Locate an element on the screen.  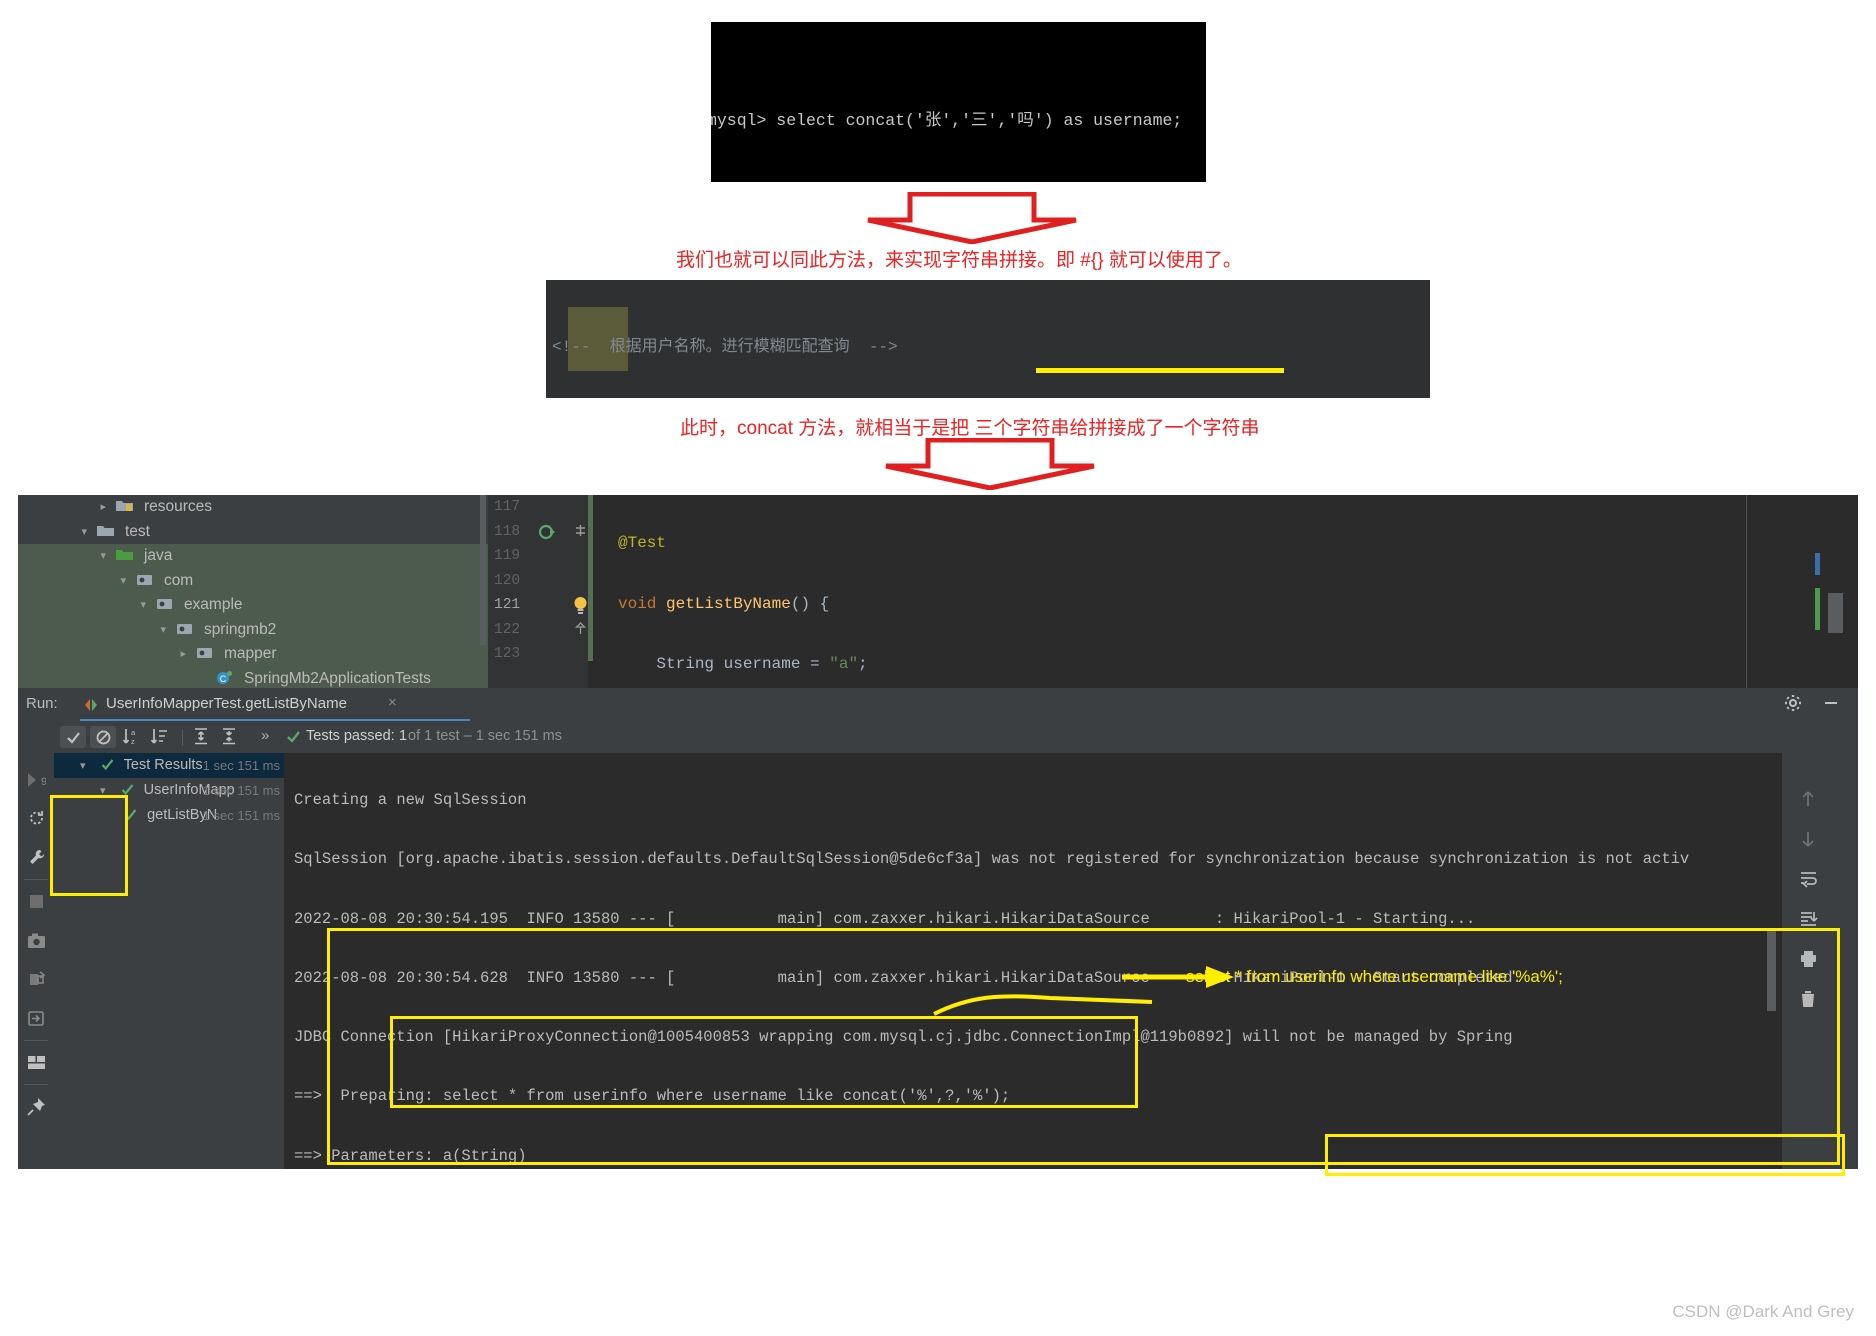
test-row-getlistbyname: getListByN 1 sec 151 ms is located at coordinates (169, 815).